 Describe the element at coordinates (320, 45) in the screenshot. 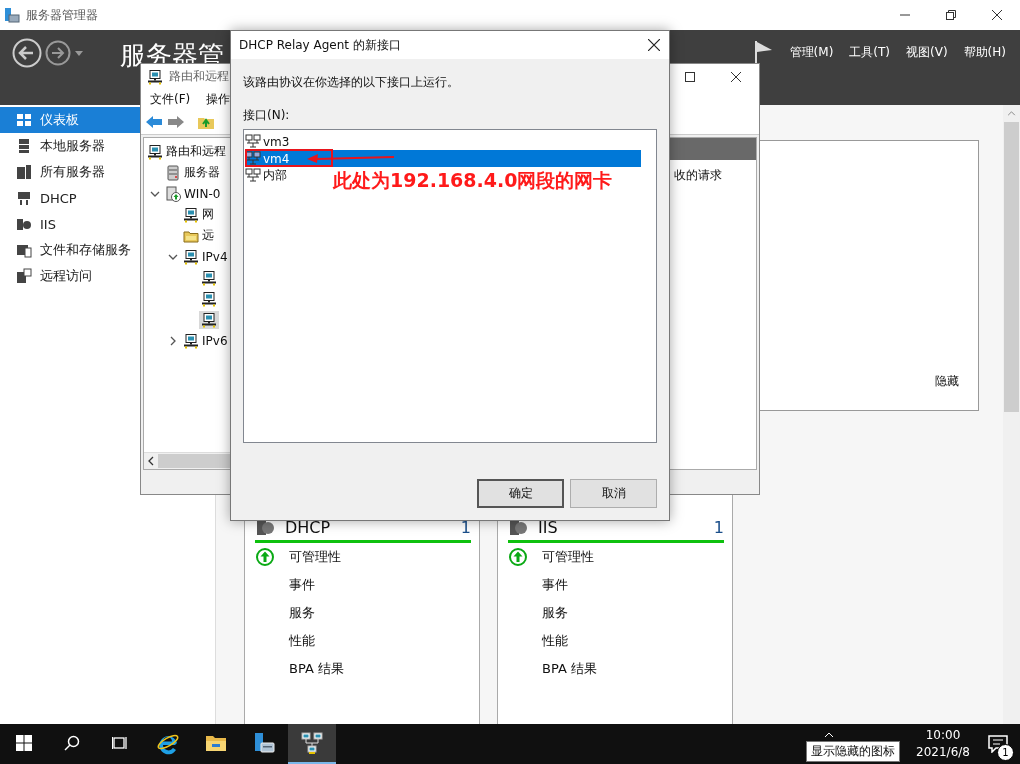

I see `dialog-title: DHCP Relay Agent 的新接口` at that location.